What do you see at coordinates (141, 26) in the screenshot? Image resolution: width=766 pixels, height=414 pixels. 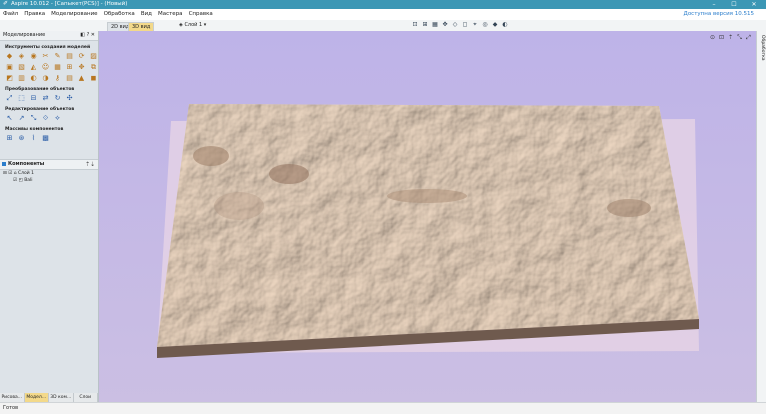 I see `tab-3d-view: 3D вид` at bounding box center [141, 26].